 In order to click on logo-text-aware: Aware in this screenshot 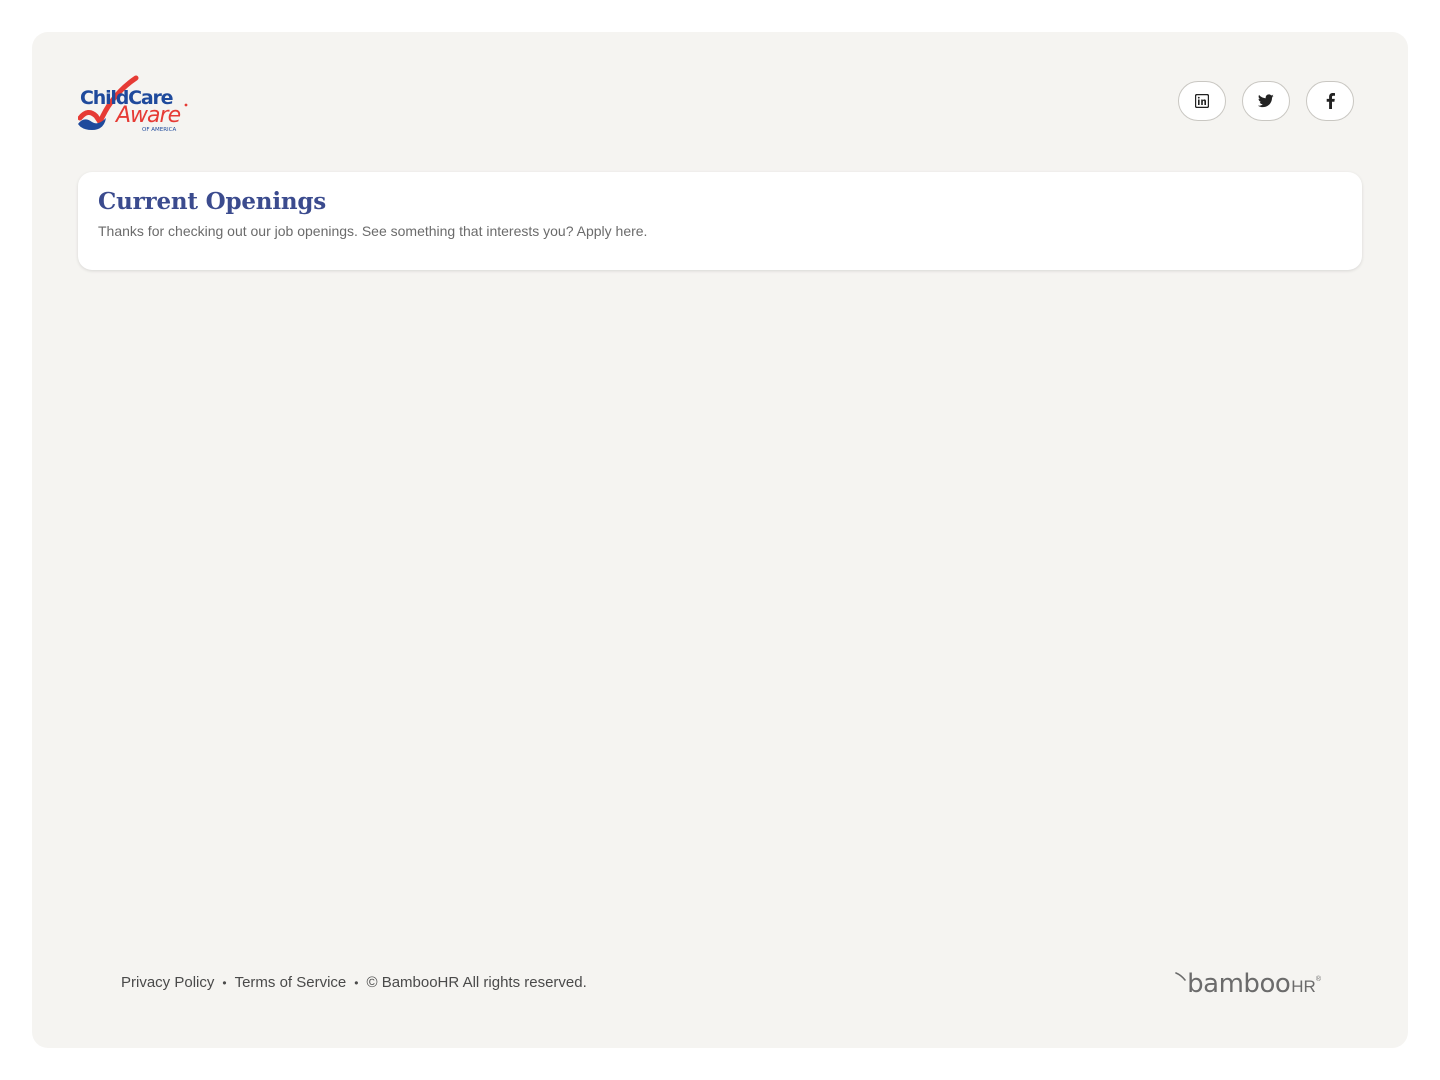, I will do `click(147, 115)`.